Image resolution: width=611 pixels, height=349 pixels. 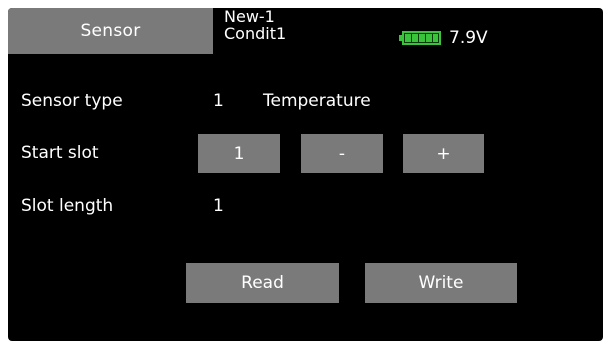 I want to click on model-name: New-1, so click(x=249, y=17).